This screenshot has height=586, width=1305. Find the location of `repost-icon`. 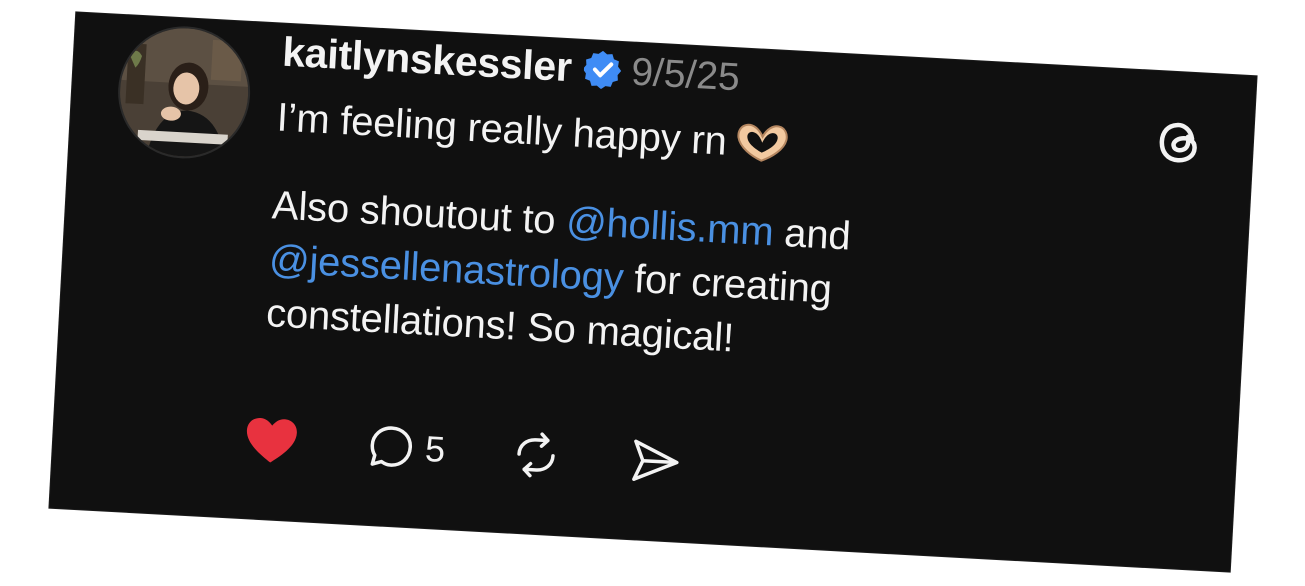

repost-icon is located at coordinates (536, 455).